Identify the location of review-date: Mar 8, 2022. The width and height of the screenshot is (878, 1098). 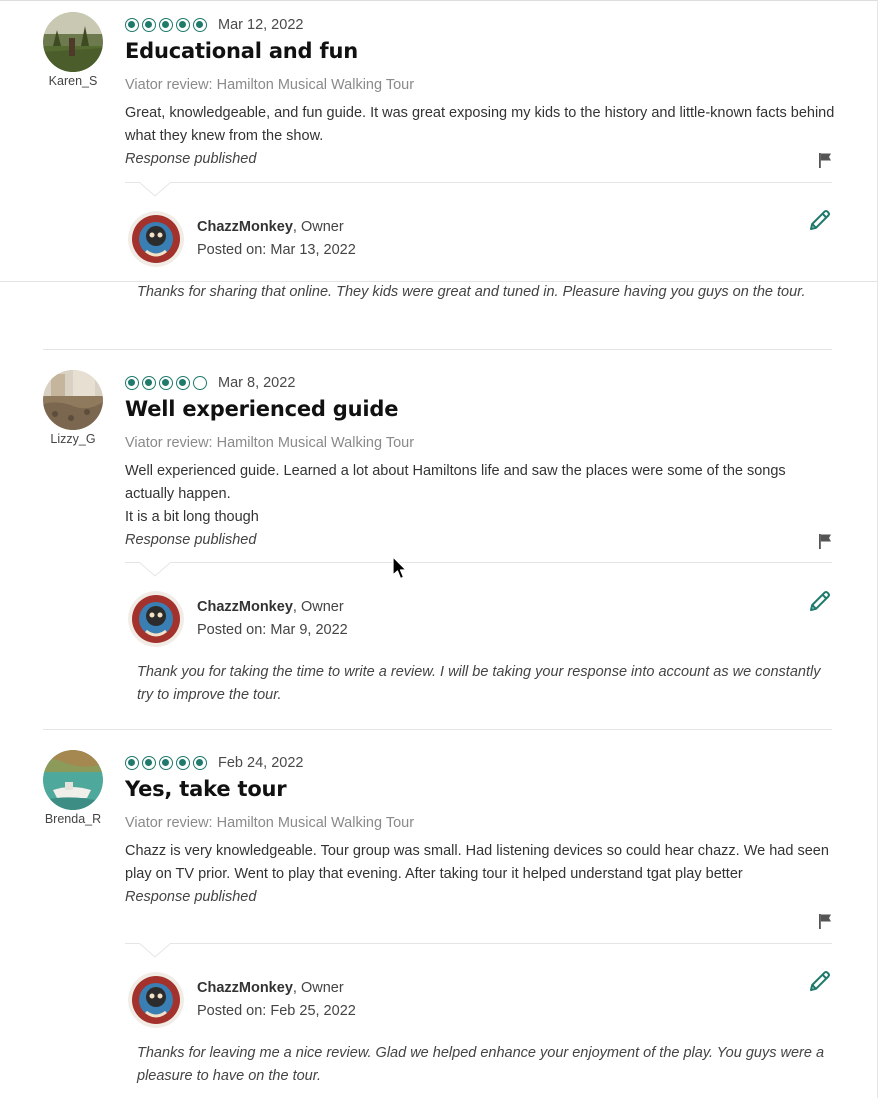
(257, 383).